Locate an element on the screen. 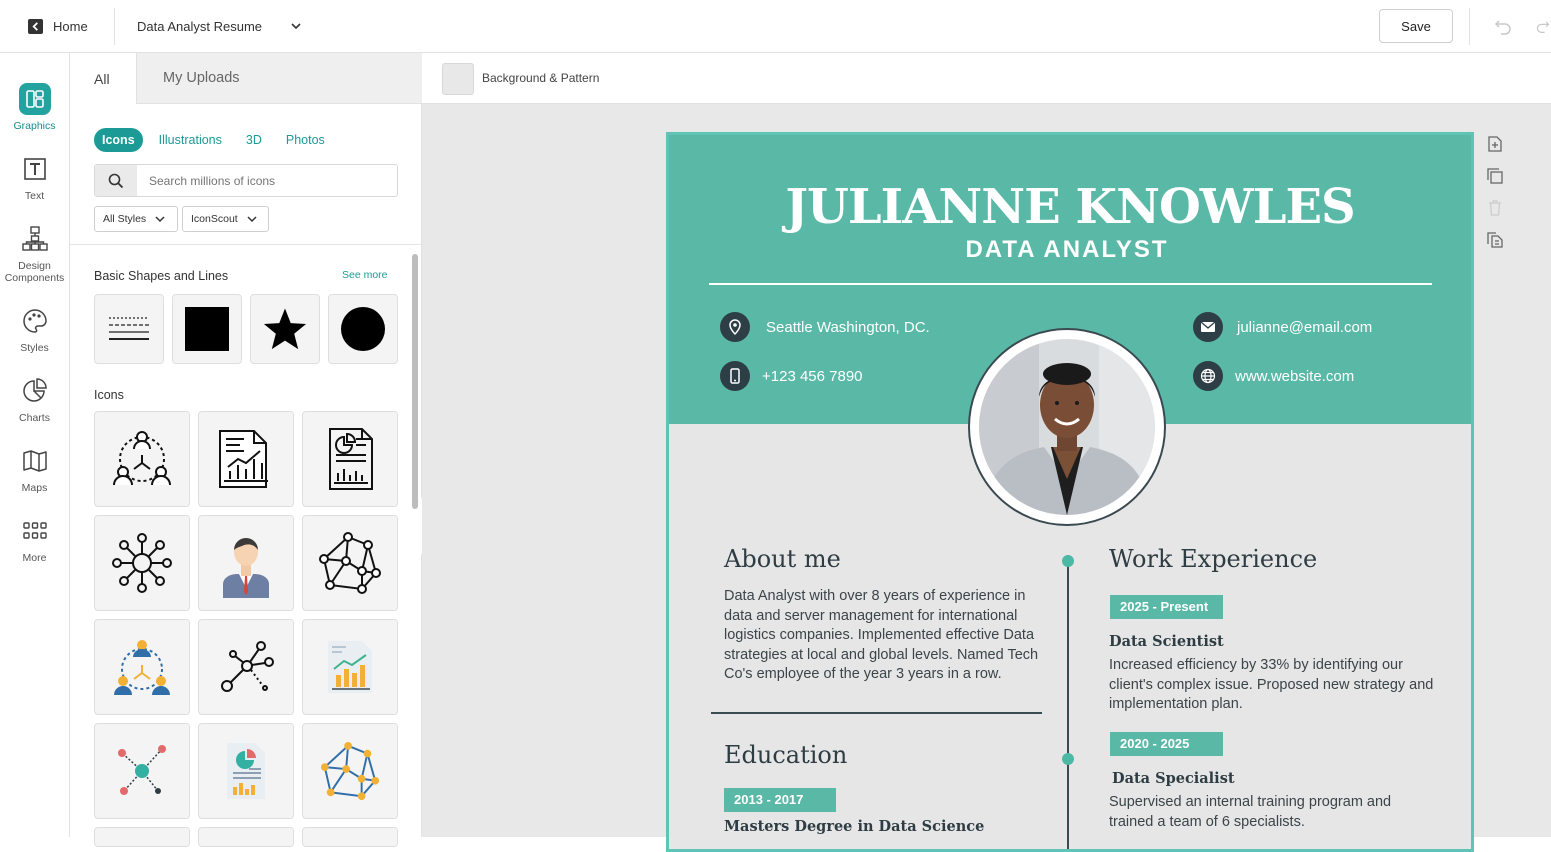  report-growth-icon is located at coordinates (350, 667).